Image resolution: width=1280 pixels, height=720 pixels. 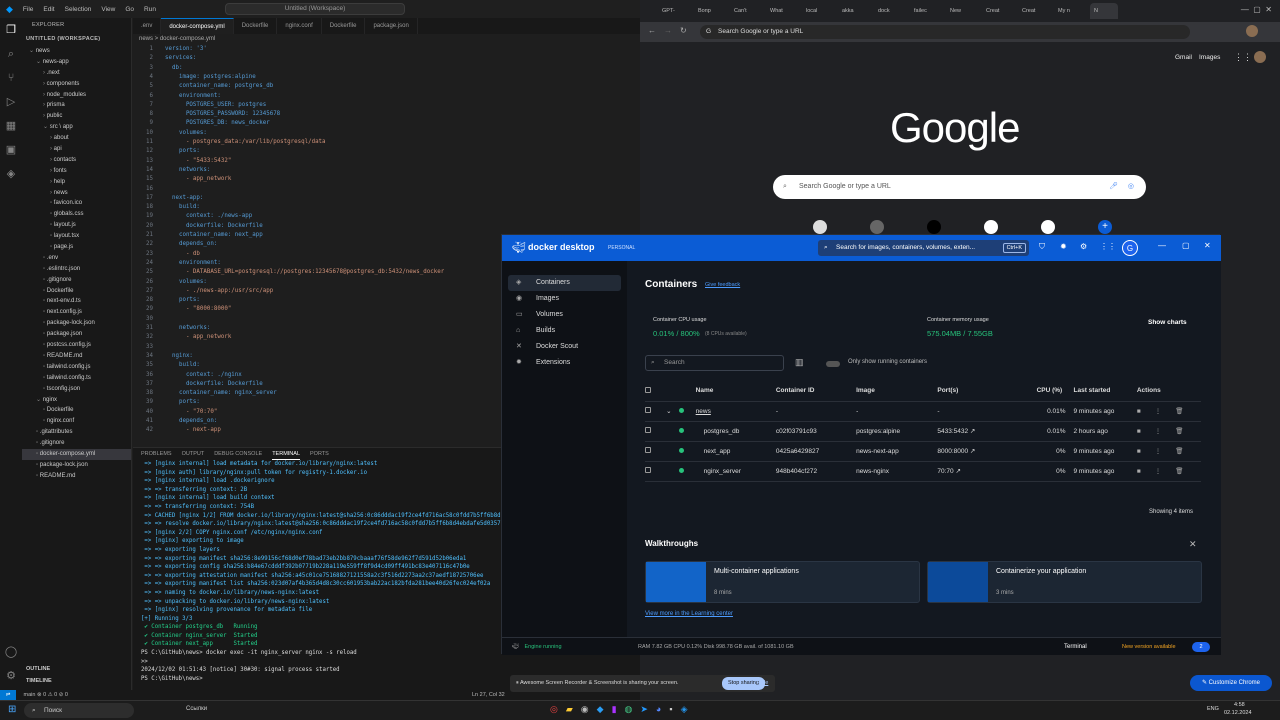 What do you see at coordinates (1071, 11) in the screenshot?
I see `browser-tab: My n` at bounding box center [1071, 11].